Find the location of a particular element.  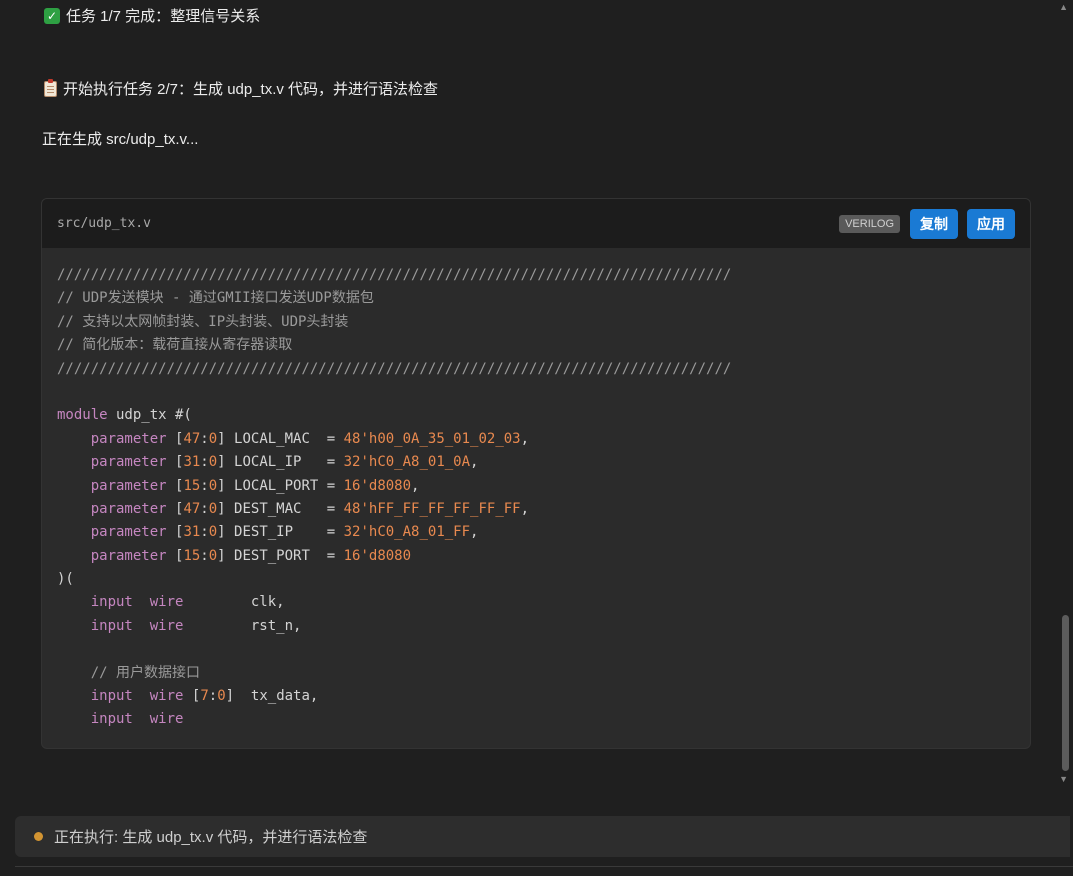

status-bar: 正在执行: 生成 udp_tx.v 代码，并进行语法检查 is located at coordinates (542, 836).